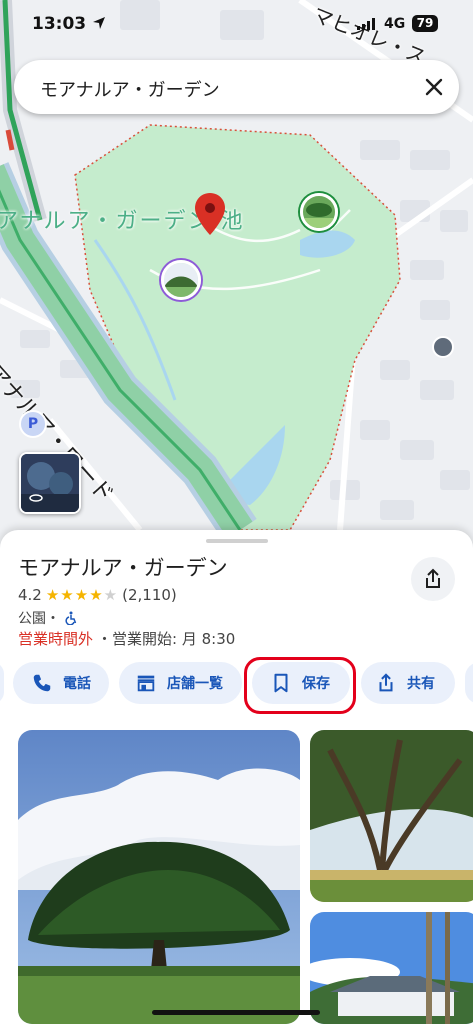  Describe the element at coordinates (210, 215) in the screenshot. I see `map-pin-icon` at that location.